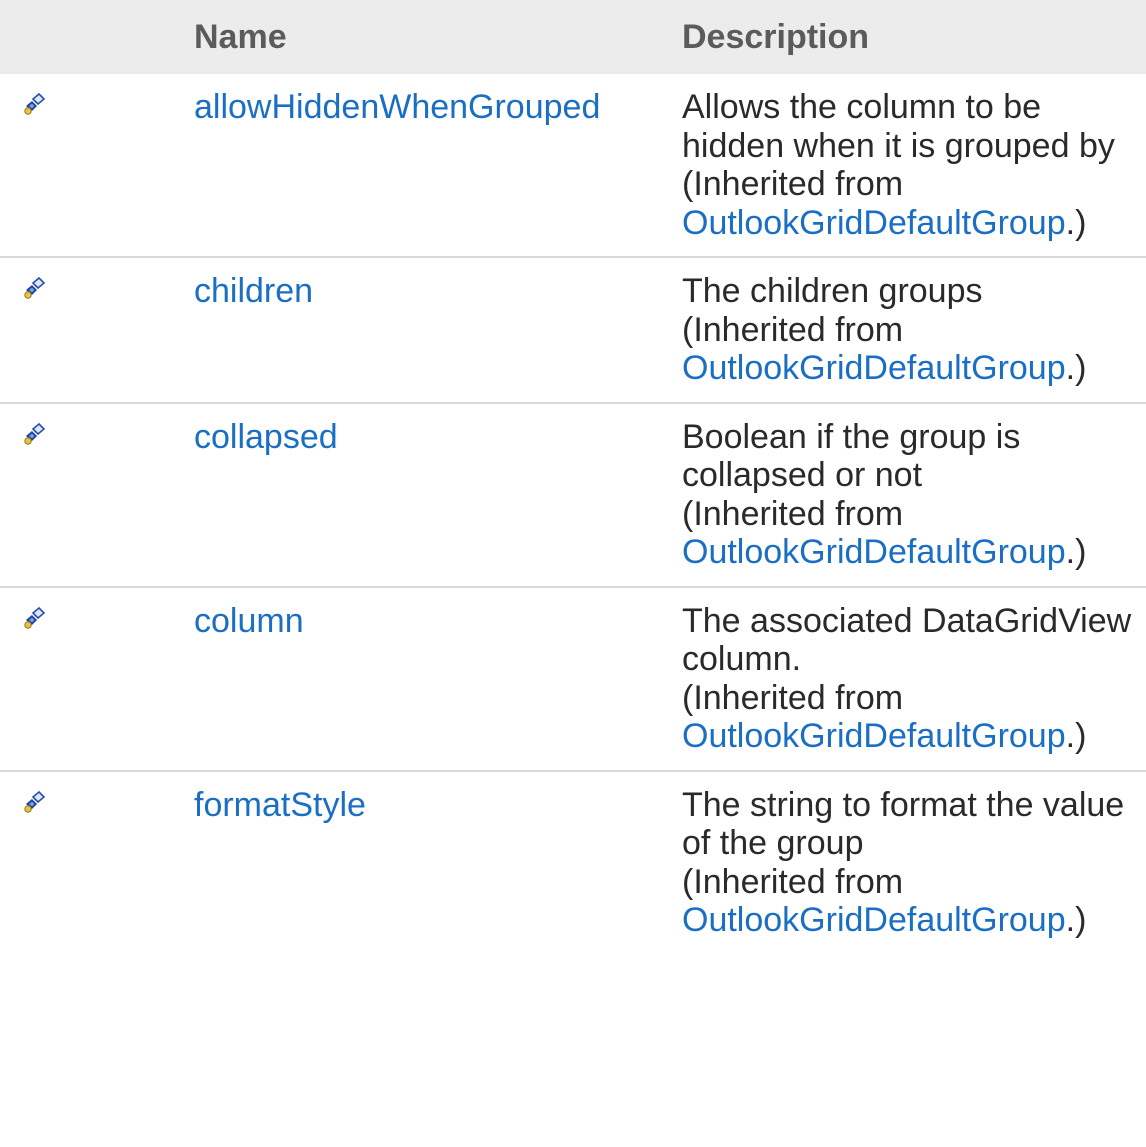  What do you see at coordinates (416, 165) in the screenshot?
I see `name-cell: allowHiddenWhenGrouped` at bounding box center [416, 165].